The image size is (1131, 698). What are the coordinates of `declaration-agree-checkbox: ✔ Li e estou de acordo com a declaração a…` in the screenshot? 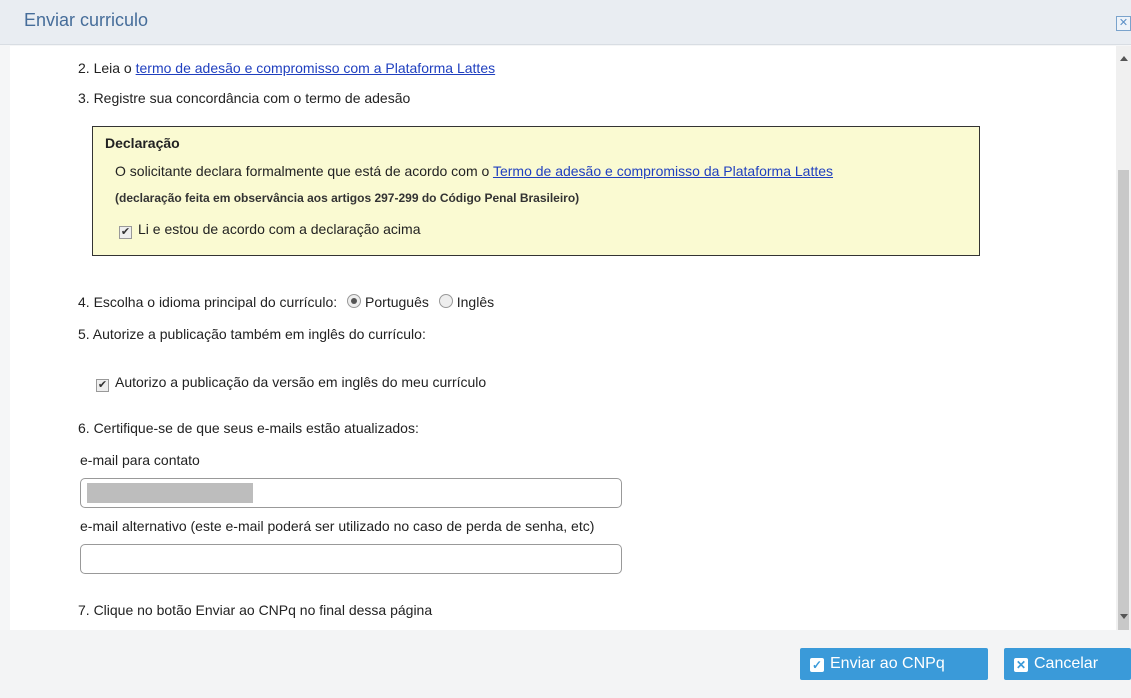 It's located at (270, 230).